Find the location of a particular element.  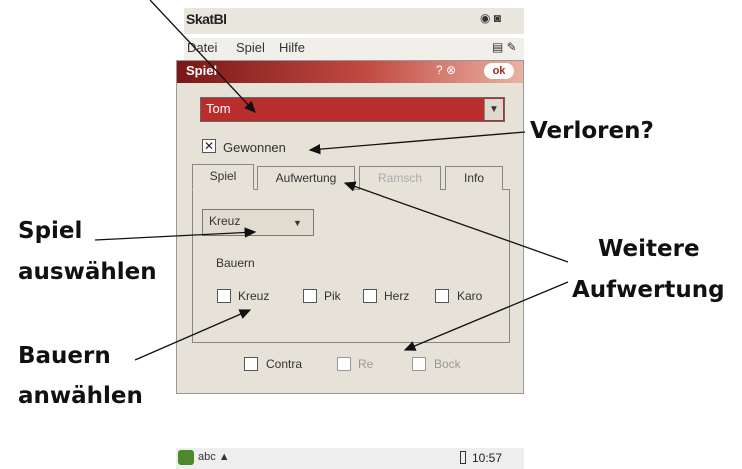

arrow-to-won is located at coordinates (417, 143).